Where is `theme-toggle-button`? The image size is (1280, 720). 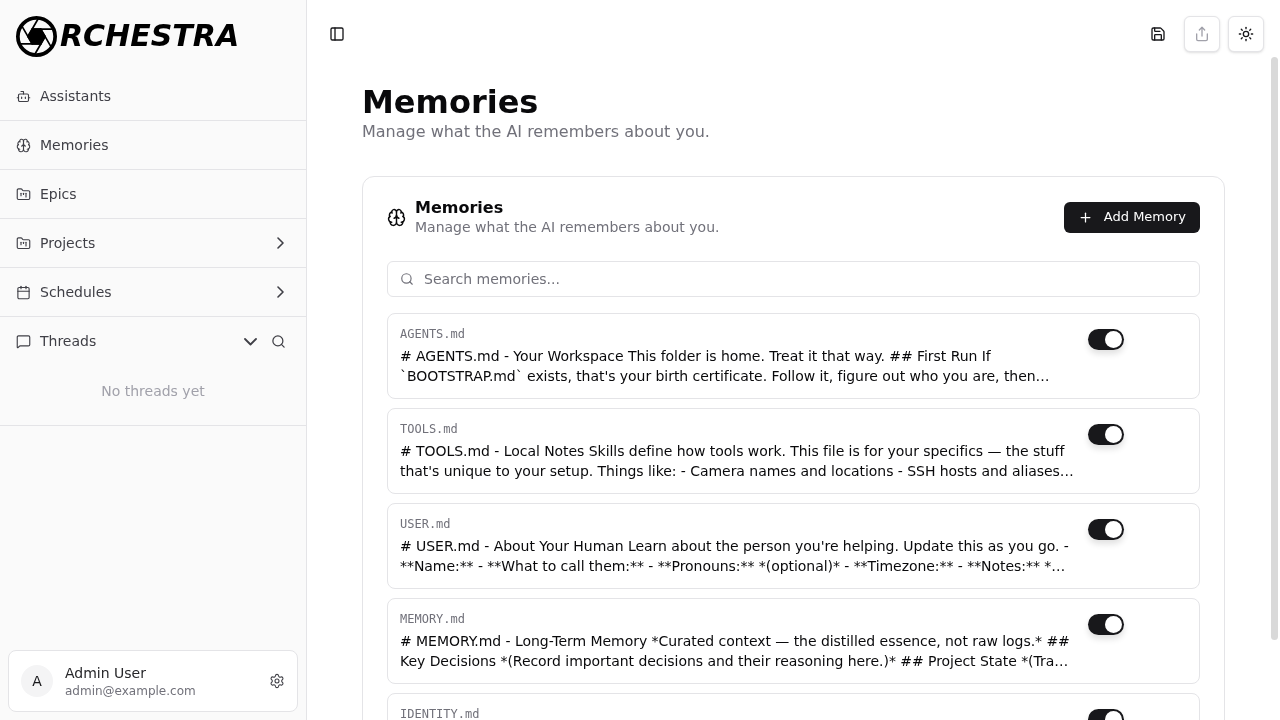 theme-toggle-button is located at coordinates (1246, 34).